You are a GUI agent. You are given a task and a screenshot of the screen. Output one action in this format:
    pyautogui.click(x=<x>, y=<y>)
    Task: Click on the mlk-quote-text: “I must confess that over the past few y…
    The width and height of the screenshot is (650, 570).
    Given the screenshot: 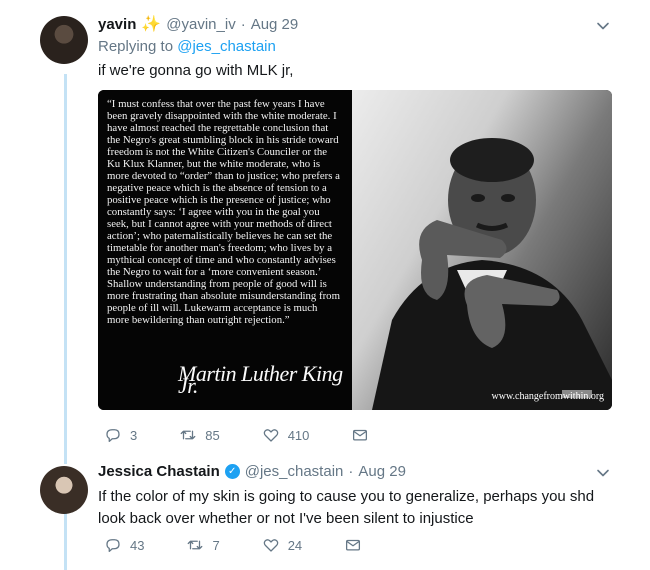 What is the action you would take?
    pyautogui.click(x=223, y=212)
    